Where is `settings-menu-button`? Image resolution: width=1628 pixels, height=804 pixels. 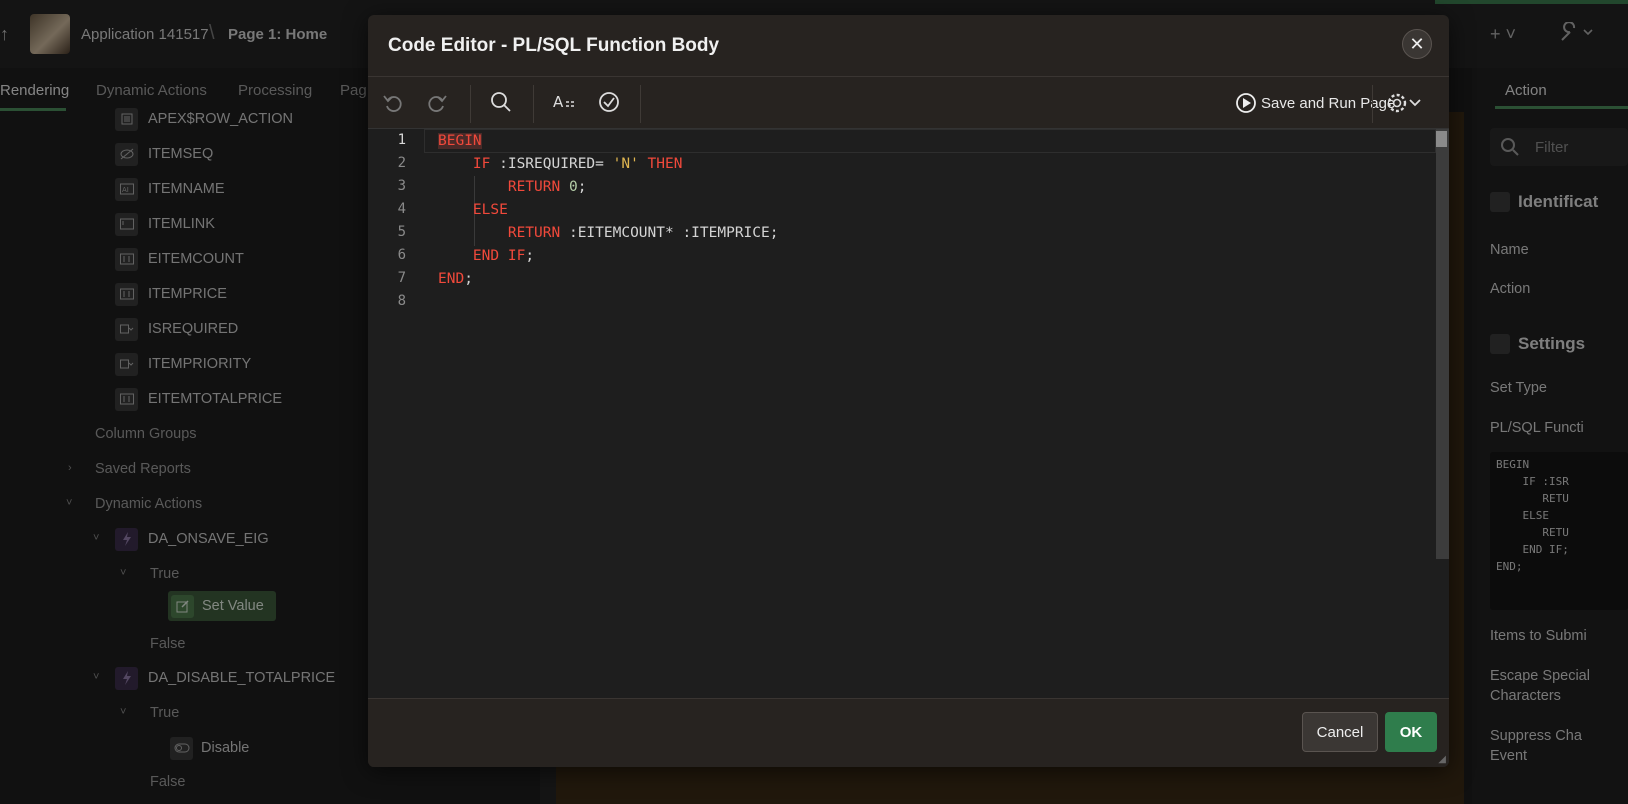
settings-menu-button is located at coordinates (1404, 103).